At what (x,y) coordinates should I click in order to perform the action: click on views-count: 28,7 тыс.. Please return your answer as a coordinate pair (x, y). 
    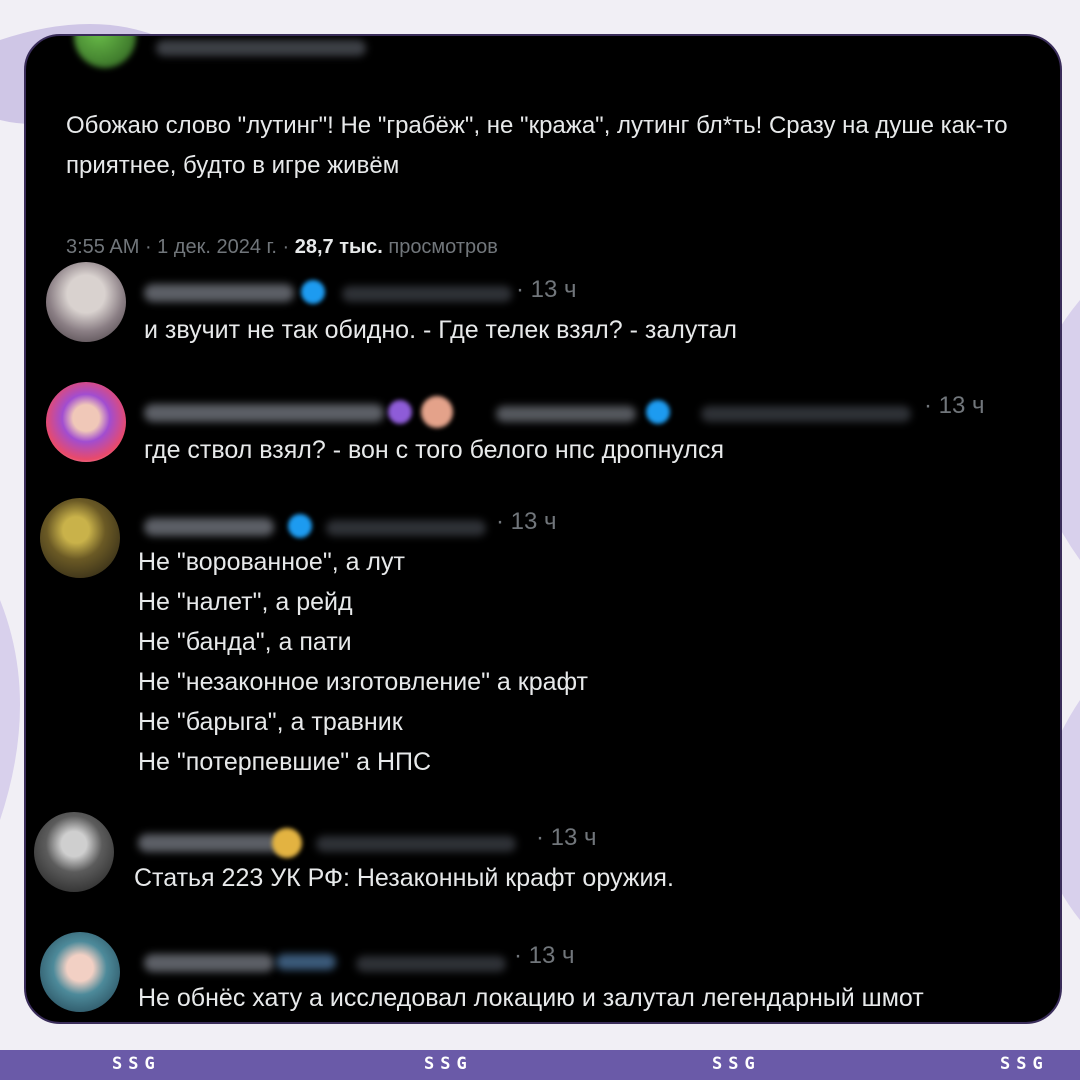
    Looking at the image, I should click on (338, 247).